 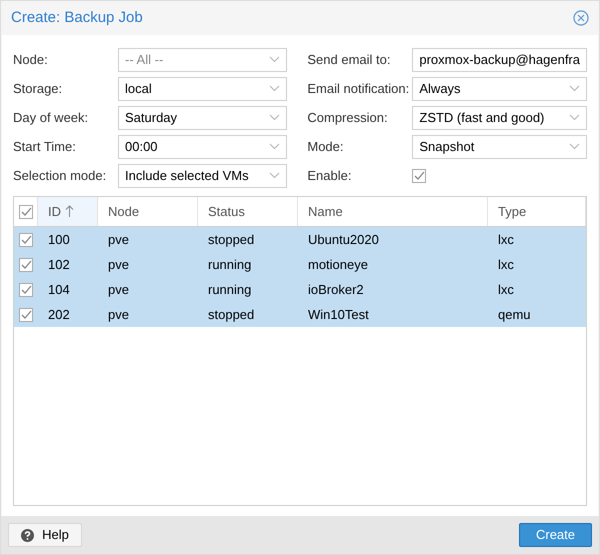 What do you see at coordinates (45, 535) in the screenshot?
I see `help-button: Help` at bounding box center [45, 535].